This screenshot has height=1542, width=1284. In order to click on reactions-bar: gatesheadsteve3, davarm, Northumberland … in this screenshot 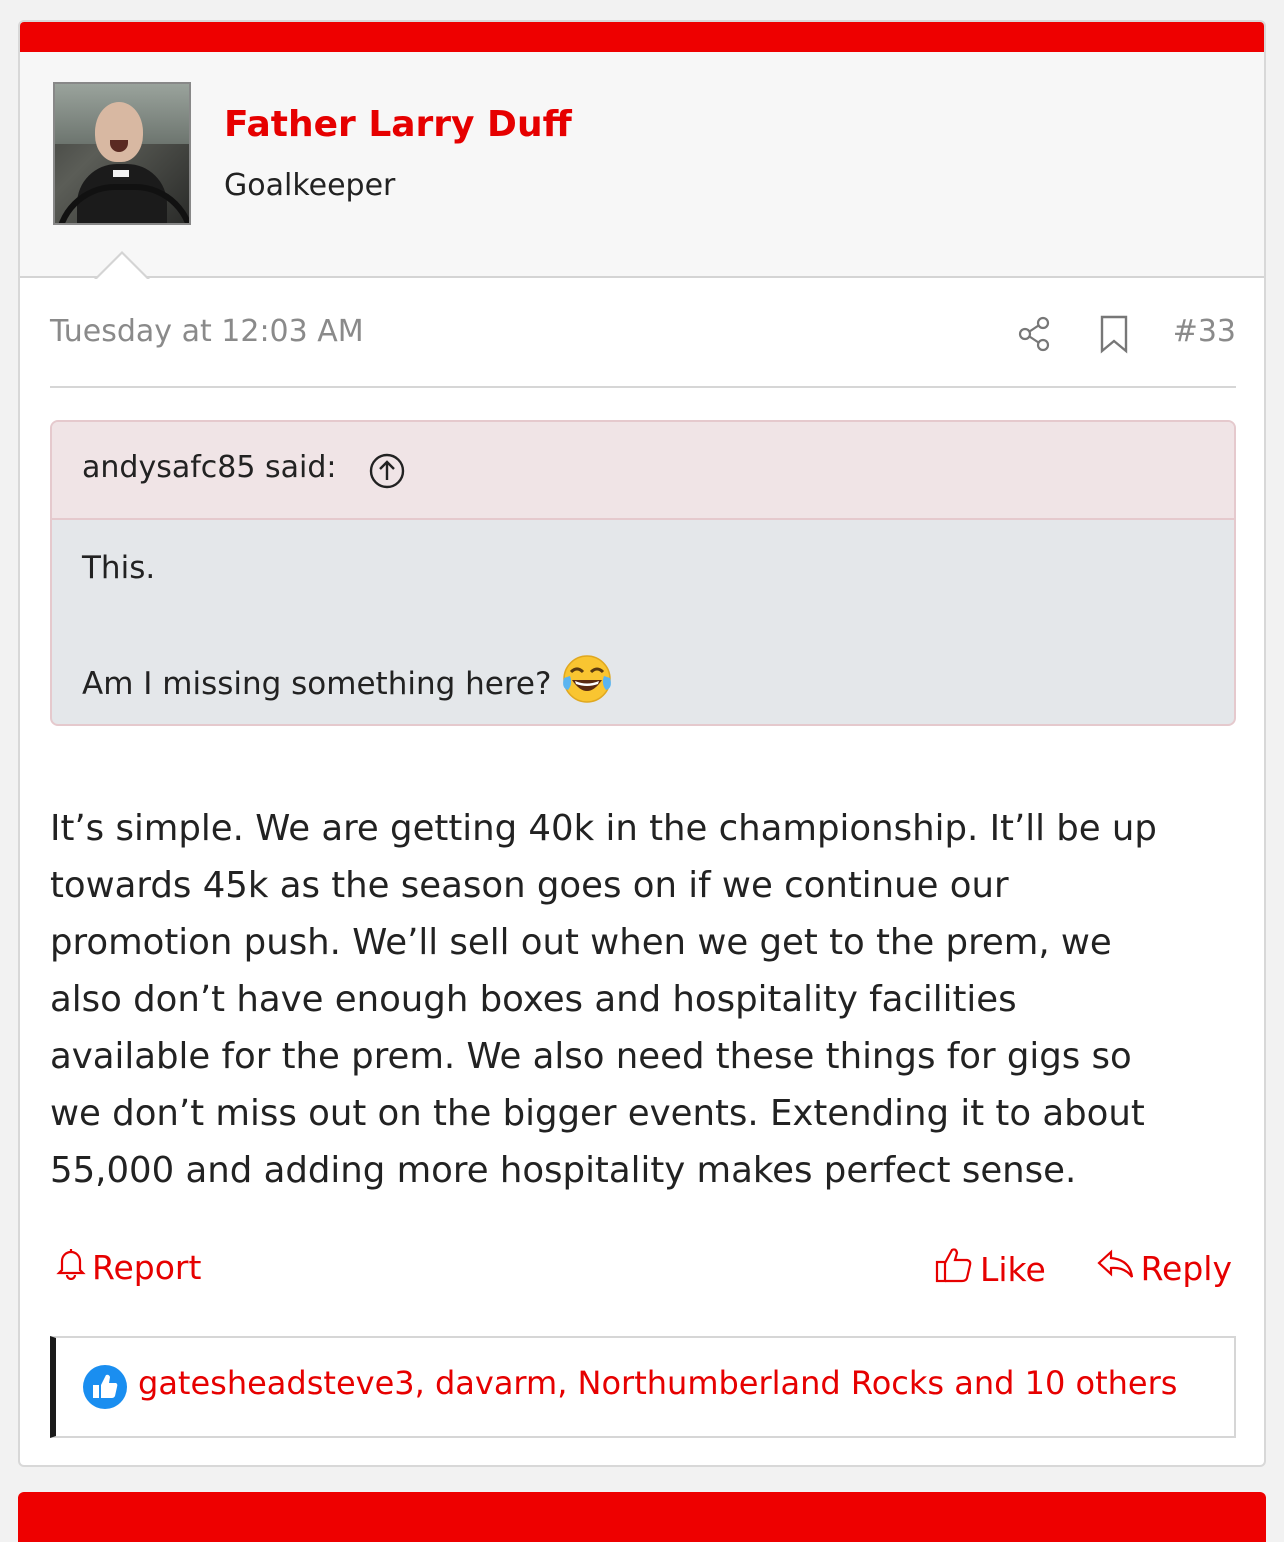, I will do `click(643, 1387)`.